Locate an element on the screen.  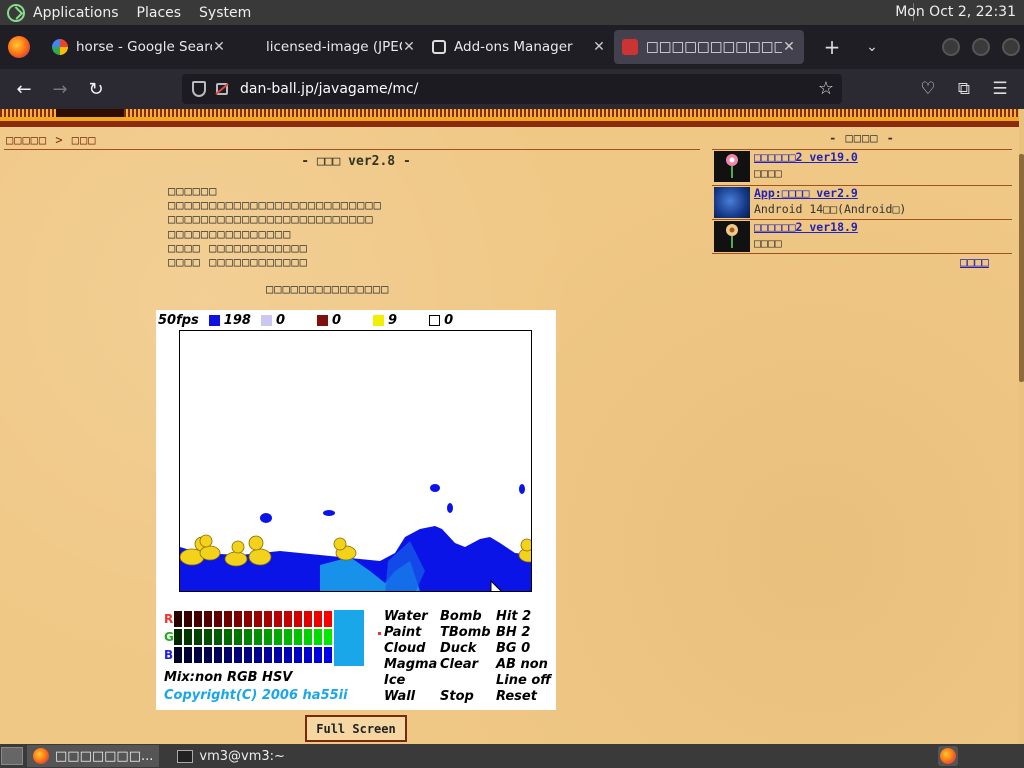
tab-addons-manager: Add-ons Manager ✕ is located at coordinates (519, 47).